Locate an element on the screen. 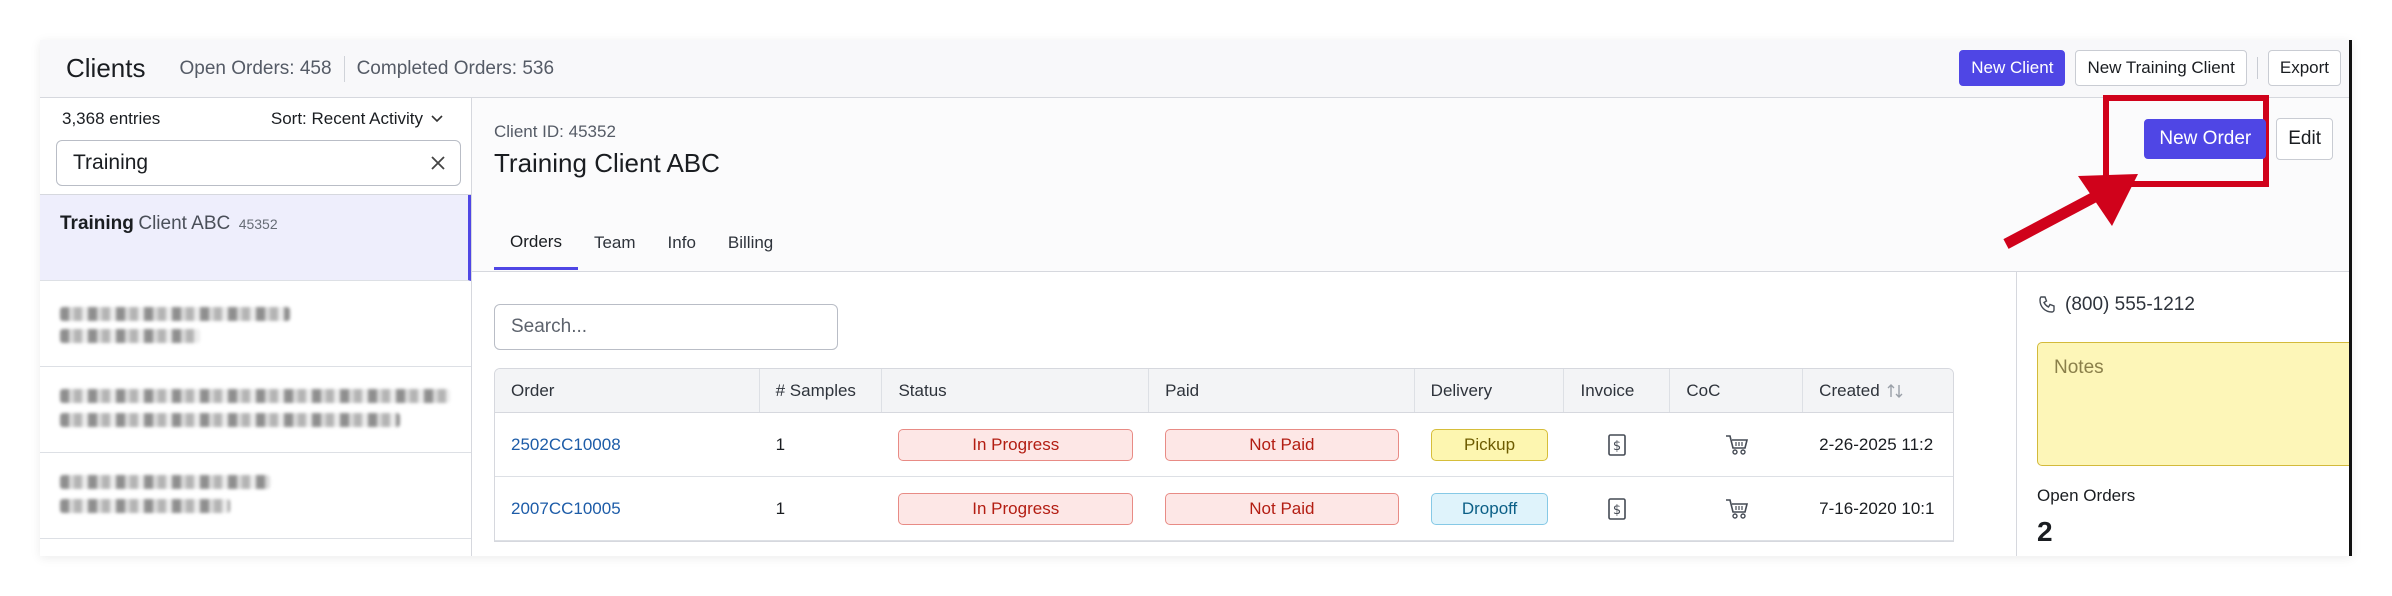 This screenshot has height=596, width=2392. open-orders-stat: Open Orders: 458 is located at coordinates (255, 68).